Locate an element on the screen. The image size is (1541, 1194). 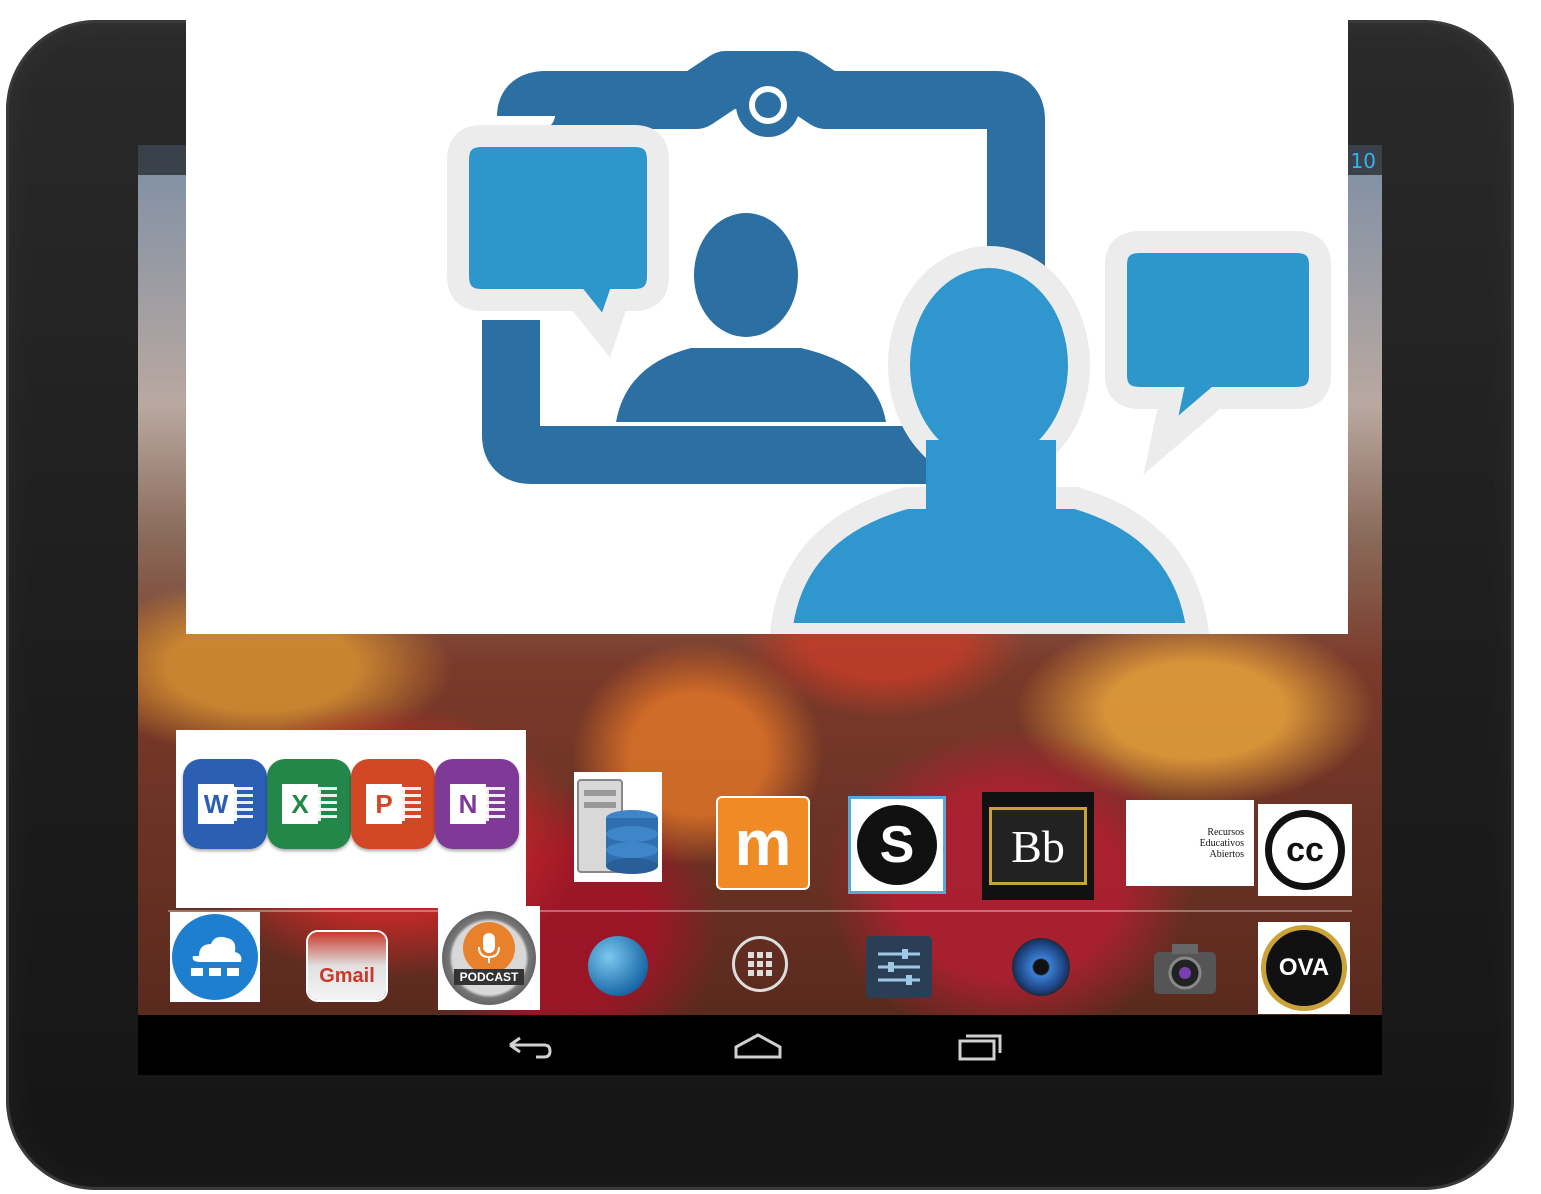
creative-commons-icon: cc is located at coordinates (1305, 850).